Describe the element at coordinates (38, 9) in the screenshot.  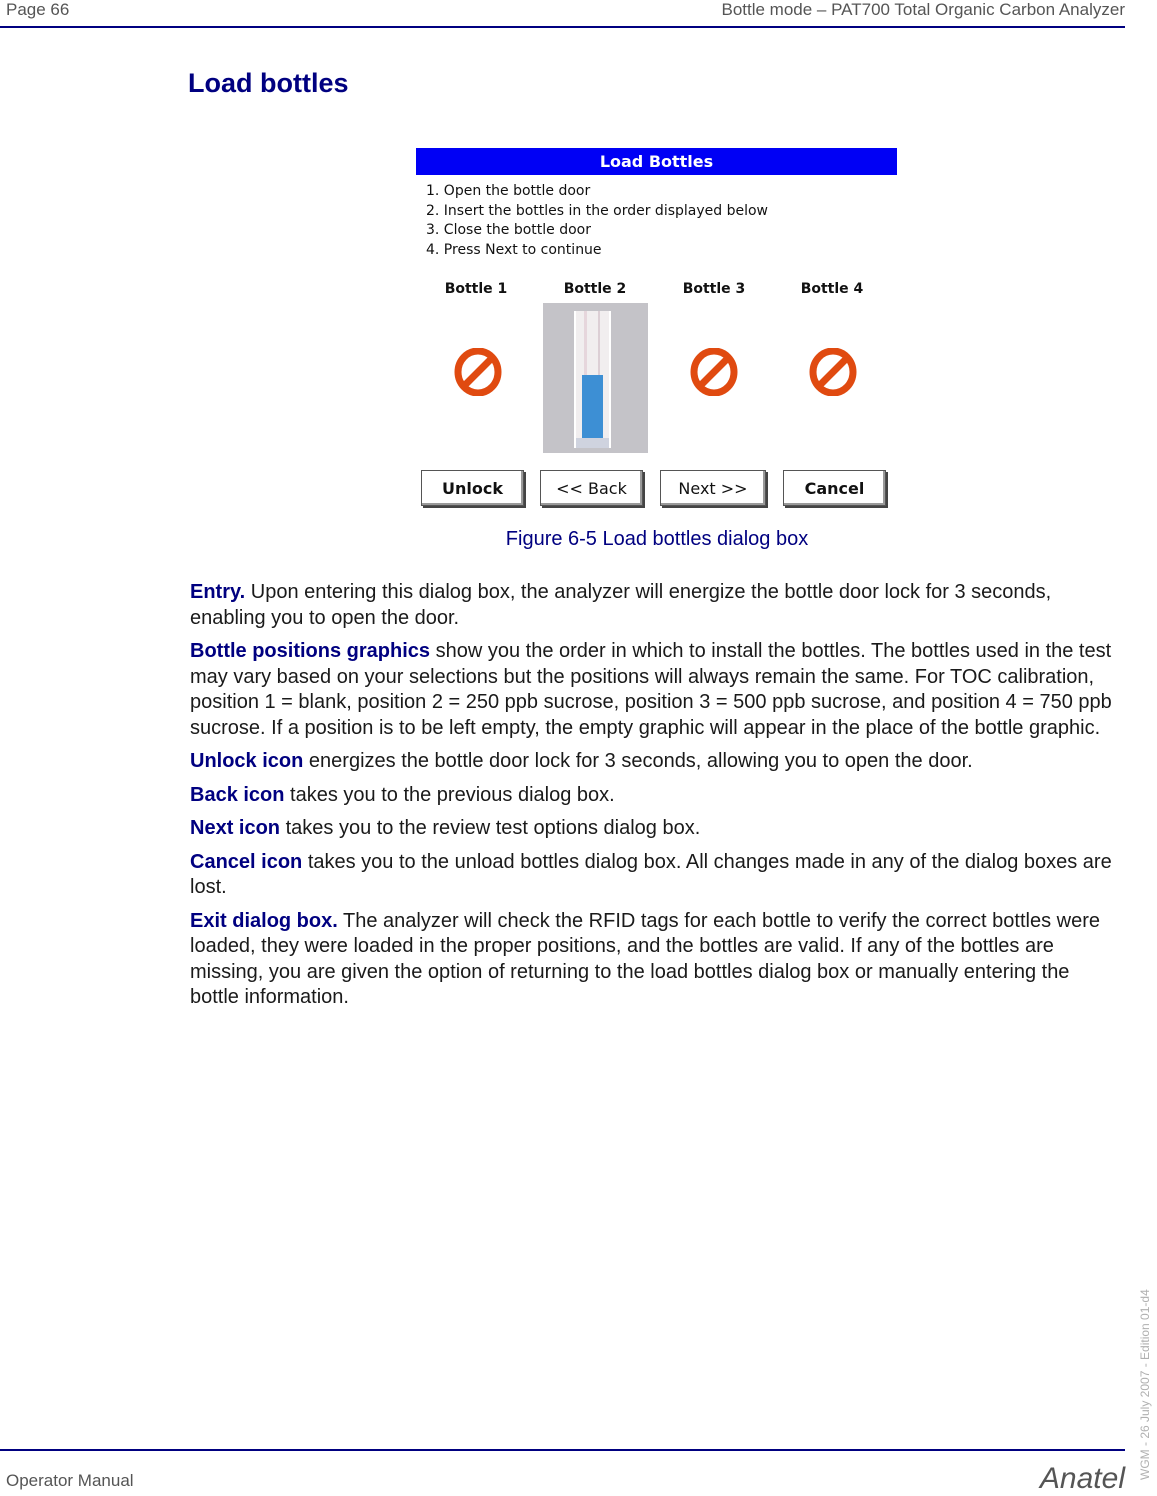
I see `page-number: Page 66` at that location.